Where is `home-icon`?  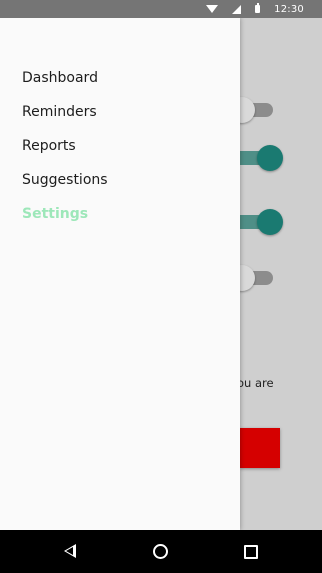 home-icon is located at coordinates (160, 551).